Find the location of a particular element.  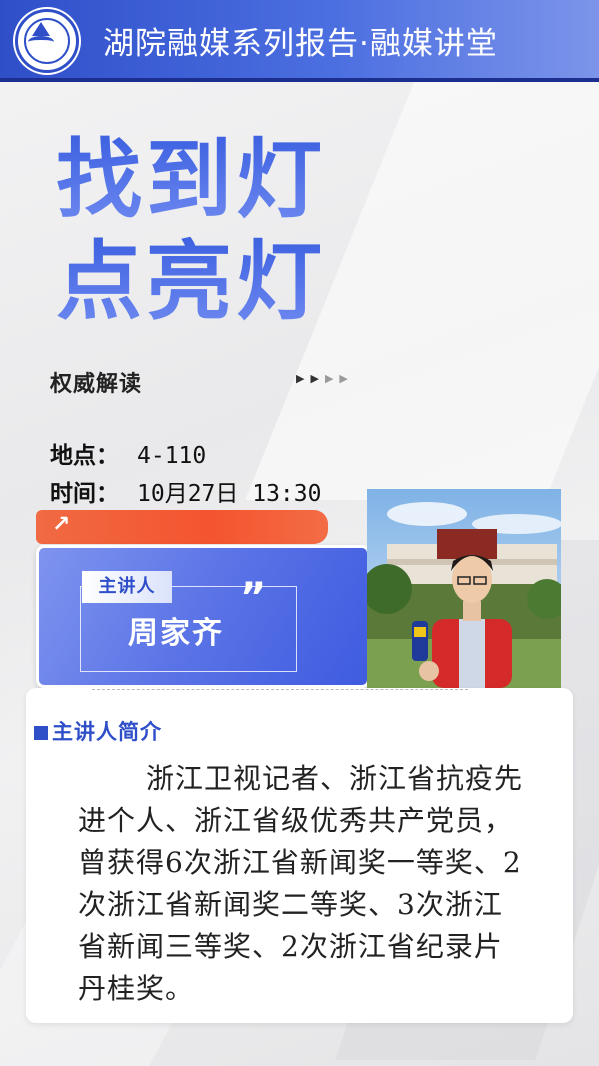

orange-banner is located at coordinates (182, 527).